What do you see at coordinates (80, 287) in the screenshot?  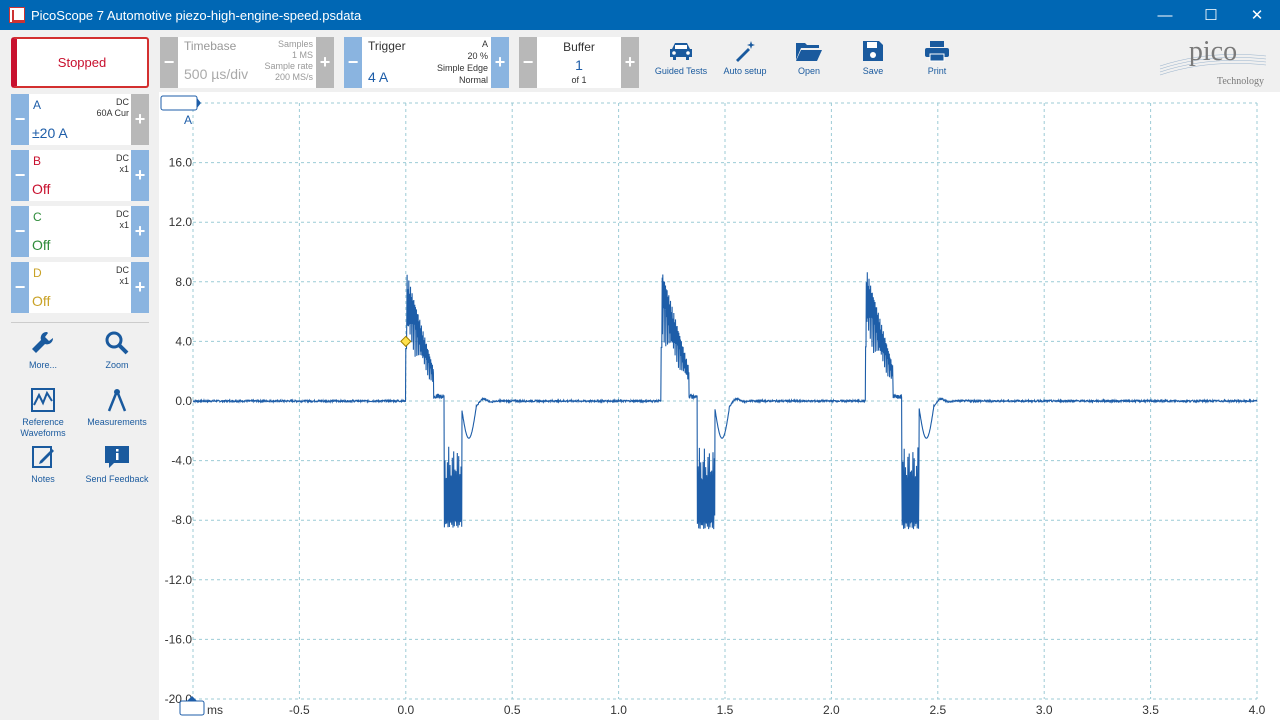 I see `channel-d-control: − D DC x1 Off +` at bounding box center [80, 287].